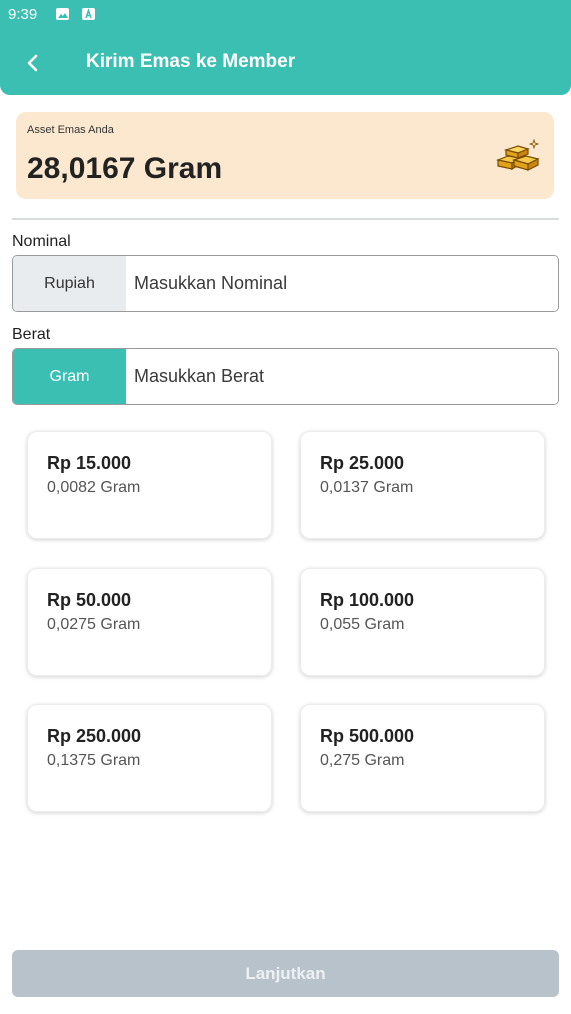 The image size is (571, 1014). I want to click on option-card: Rp 500.000 0,275 Gram, so click(422, 758).